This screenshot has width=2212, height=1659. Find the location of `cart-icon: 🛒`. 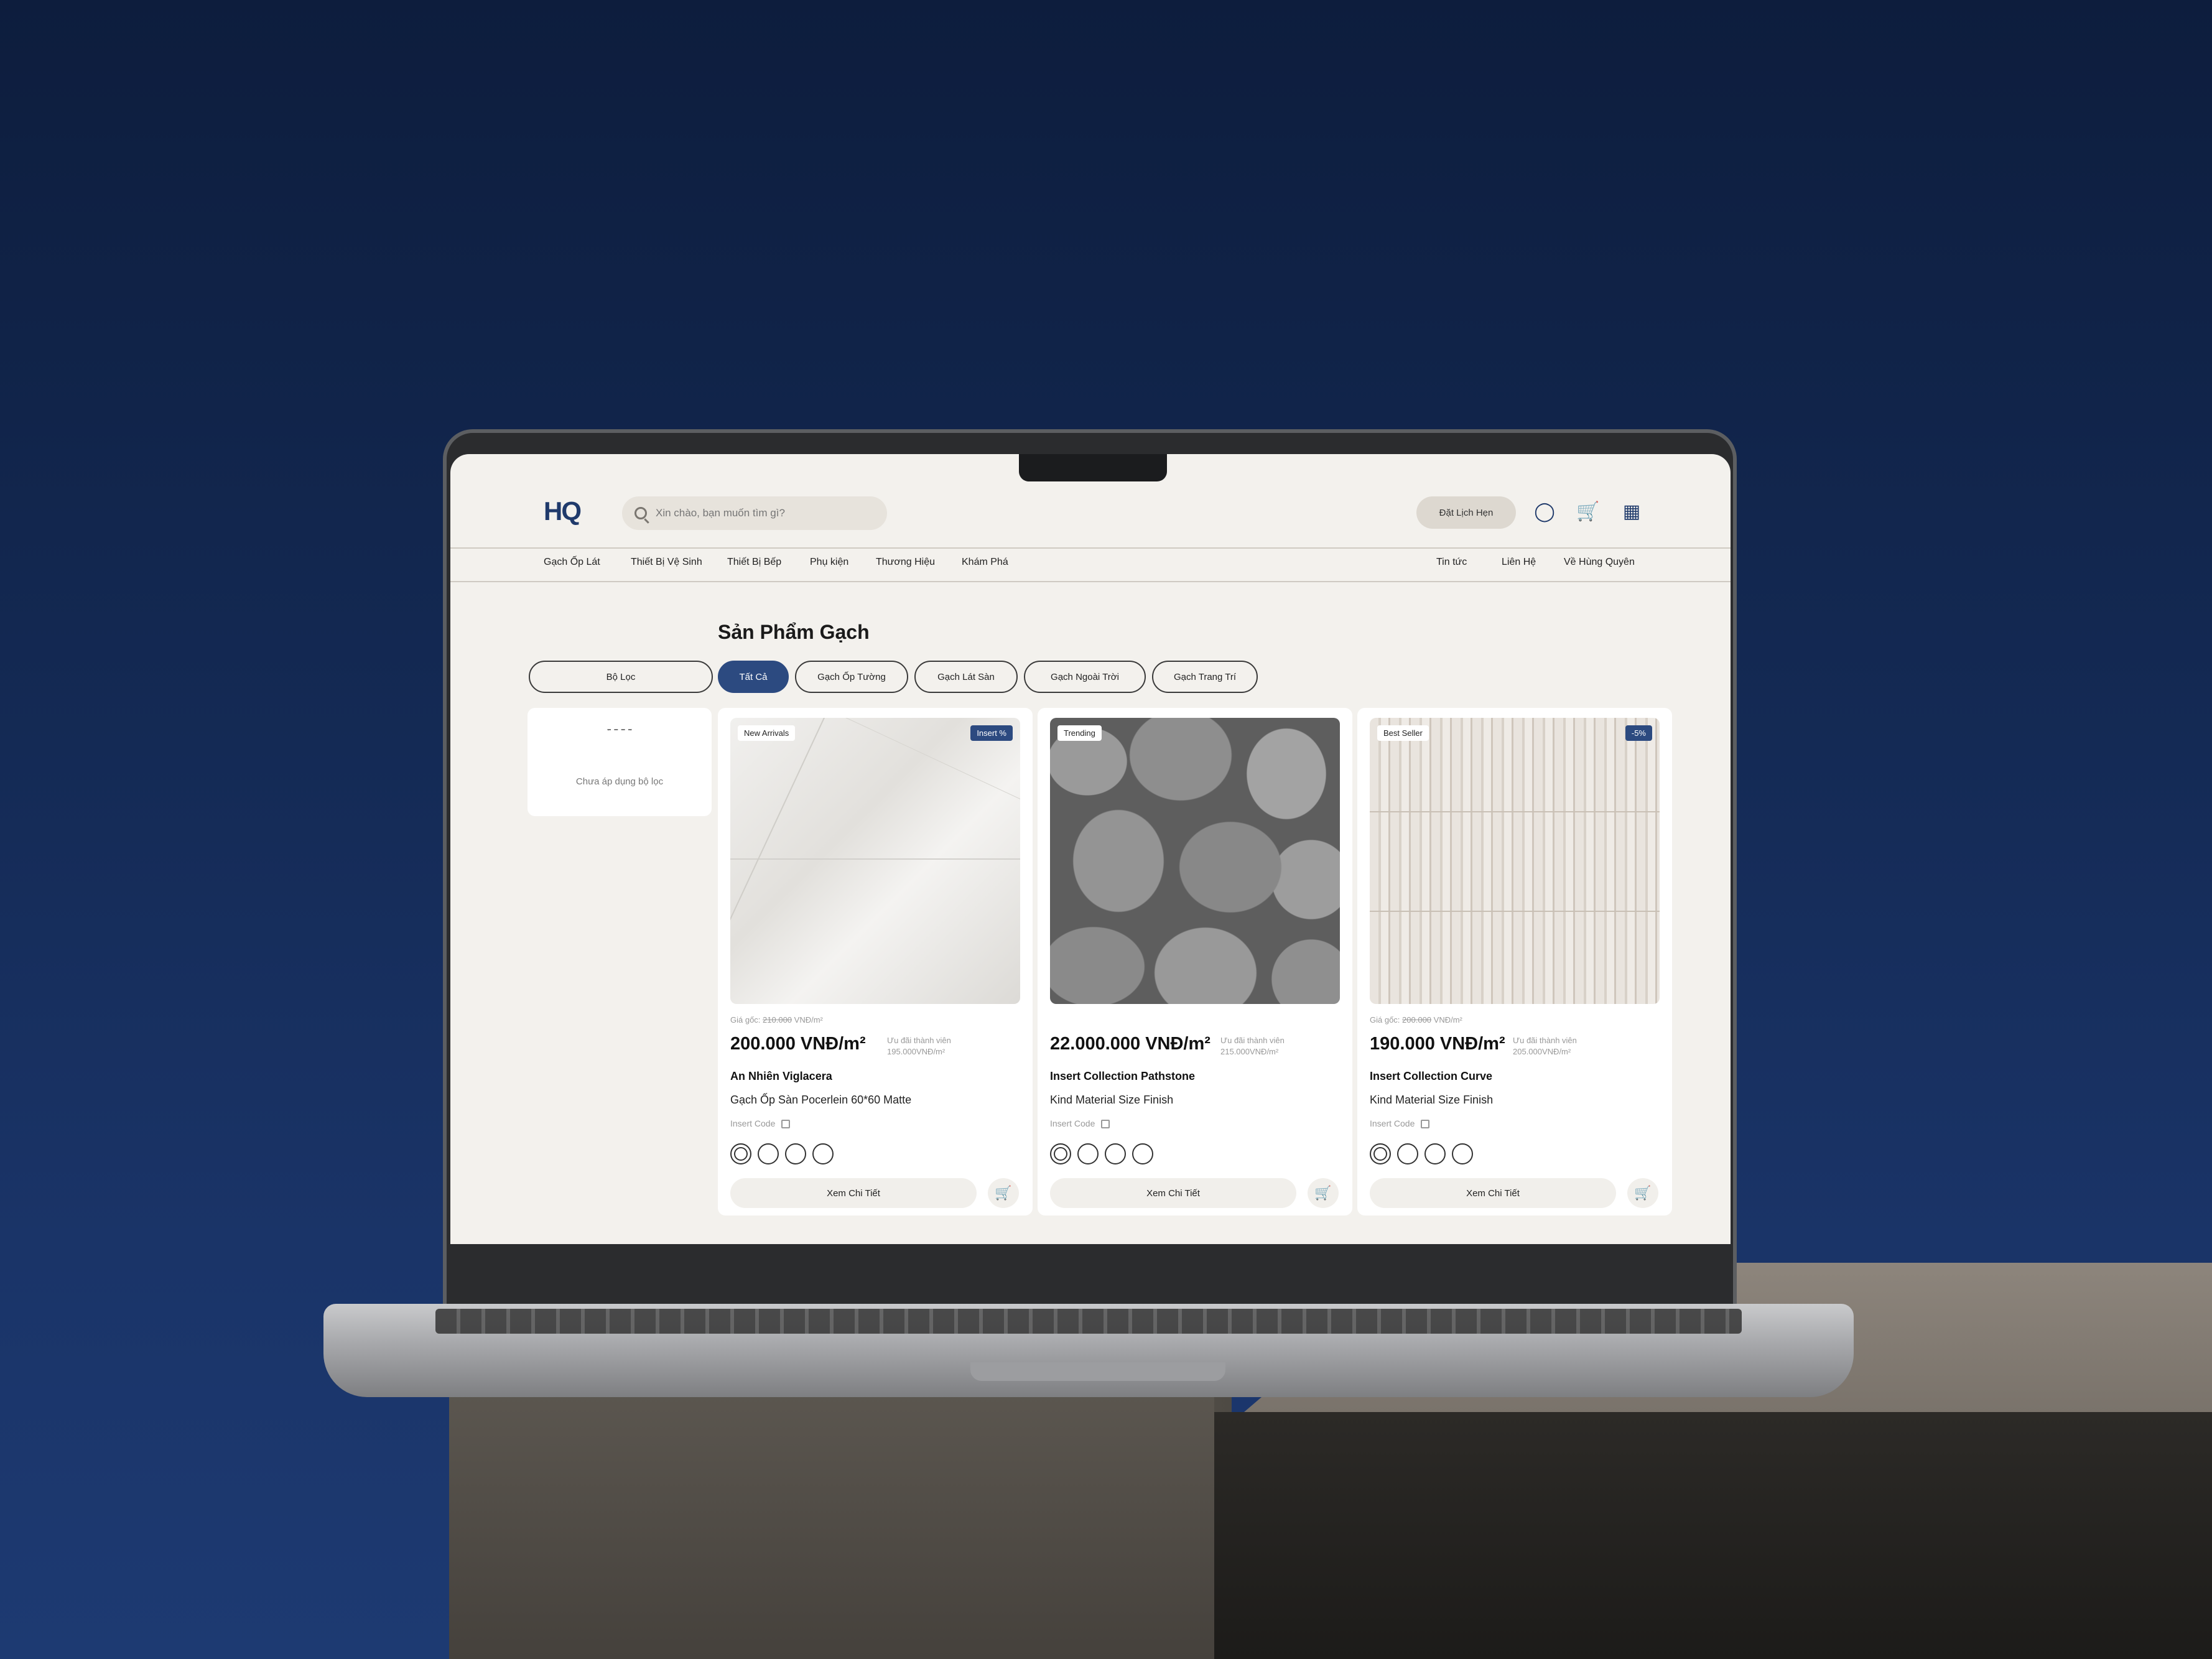

cart-icon: 🛒 is located at coordinates (1588, 512).